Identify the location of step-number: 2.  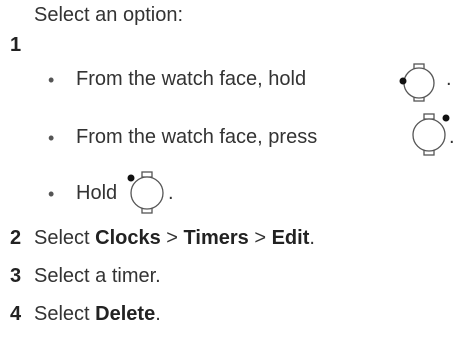
(16, 238).